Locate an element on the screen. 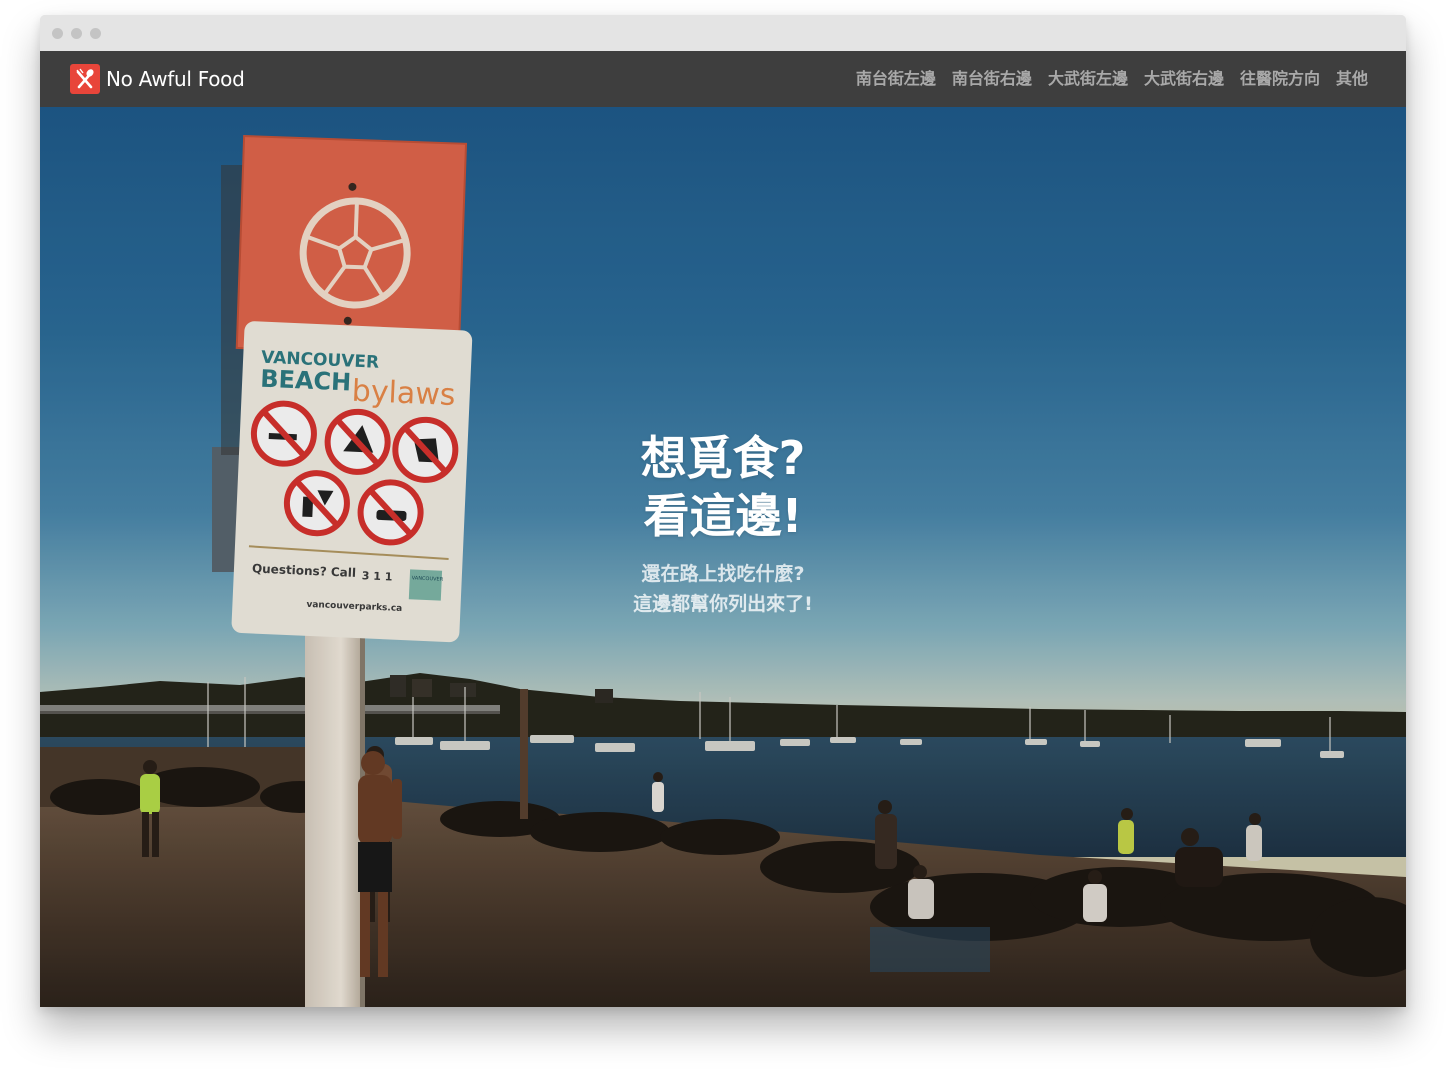 This screenshot has width=1446, height=1077. window-minimize-dot is located at coordinates (76, 33).